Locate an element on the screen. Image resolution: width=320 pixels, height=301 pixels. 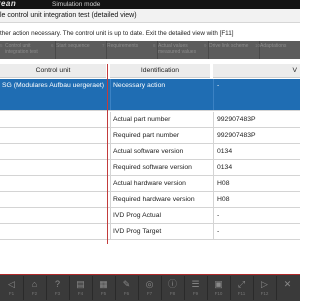
tab-adaptations: 10 Adaptations is located at coordinates (281, 50).